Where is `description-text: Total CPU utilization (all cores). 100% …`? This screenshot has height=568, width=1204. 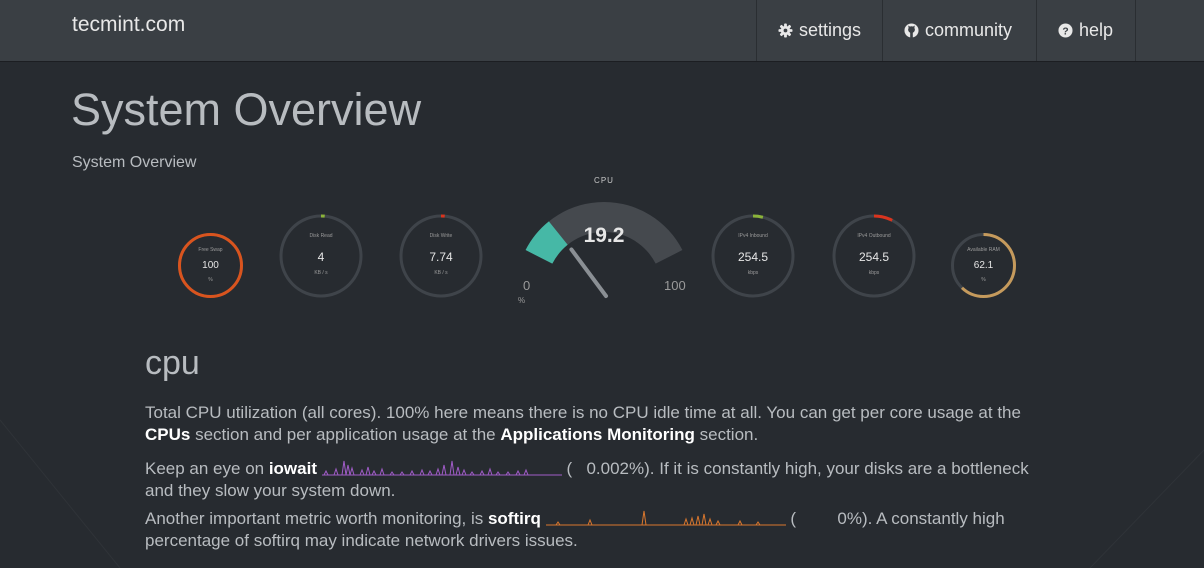 description-text: Total CPU utilization (all cores). 100% … is located at coordinates (583, 412).